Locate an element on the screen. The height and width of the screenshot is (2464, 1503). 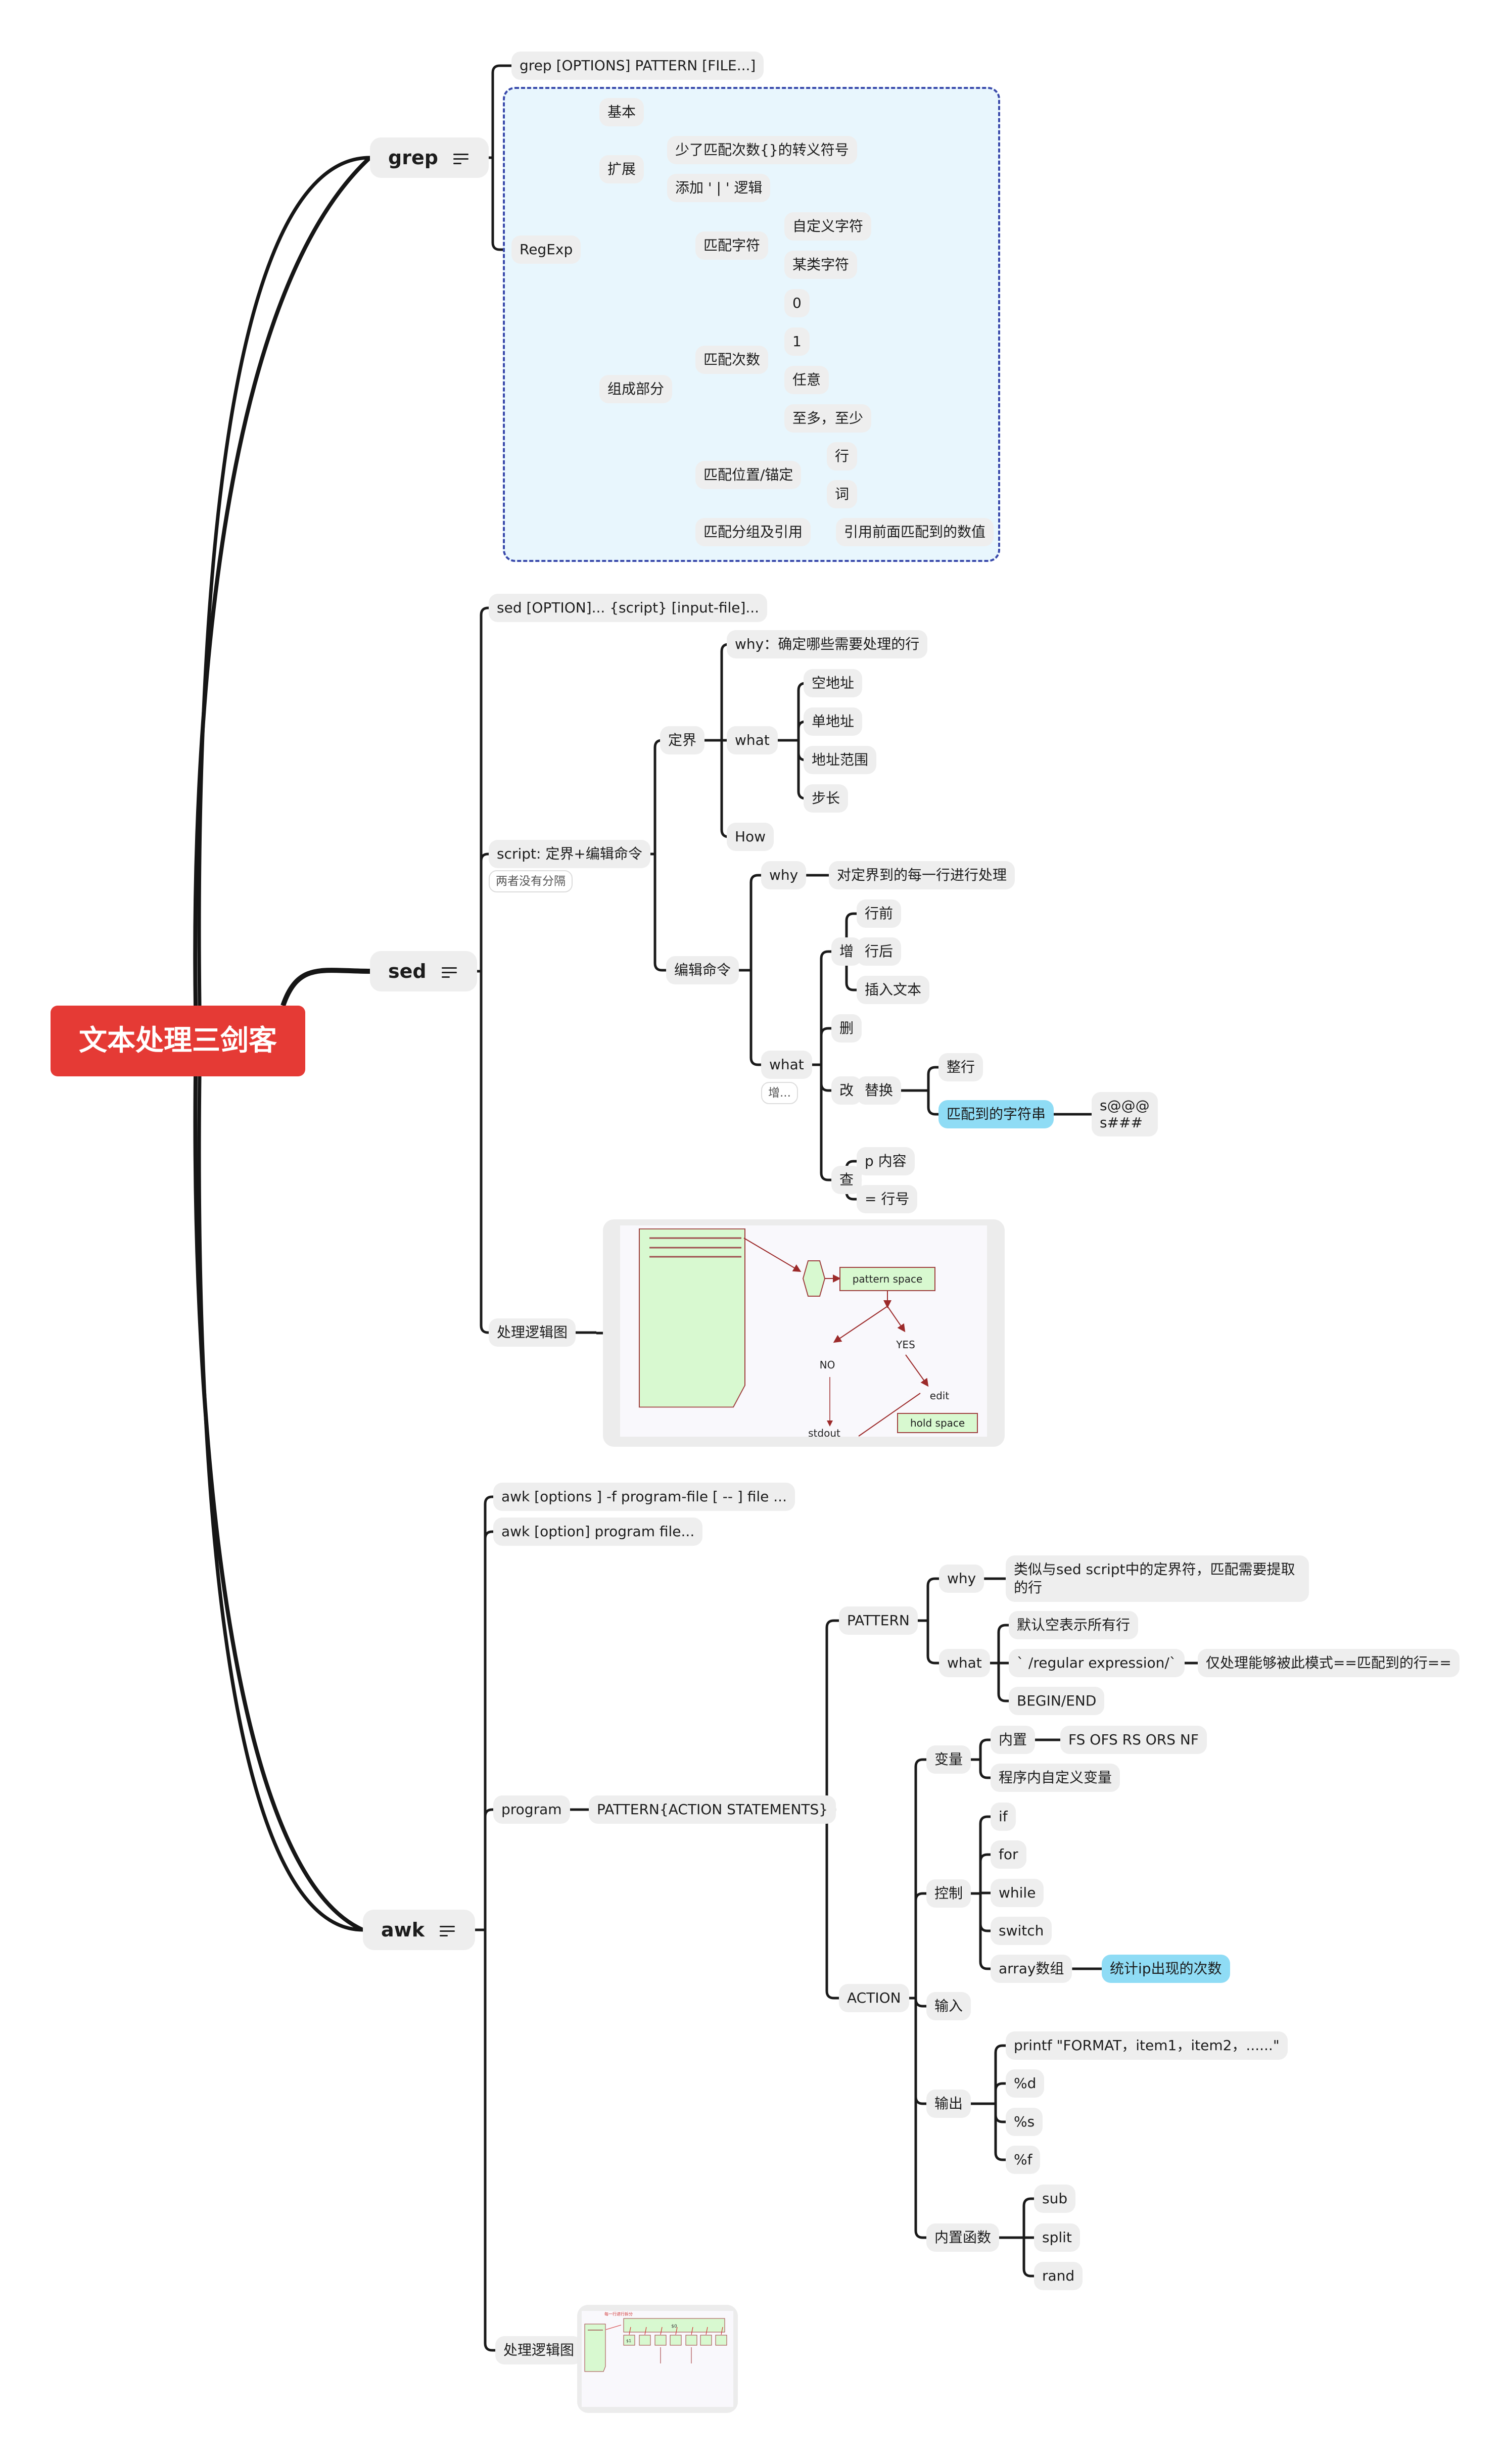
edit-add-item: 行后 is located at coordinates (879, 951).